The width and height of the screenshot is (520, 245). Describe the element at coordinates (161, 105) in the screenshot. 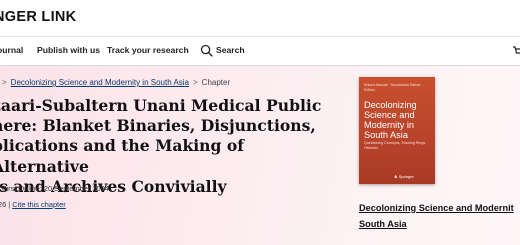

I see `chapter-title-line: zaari-Subaltern Unani Medical Public` at that location.